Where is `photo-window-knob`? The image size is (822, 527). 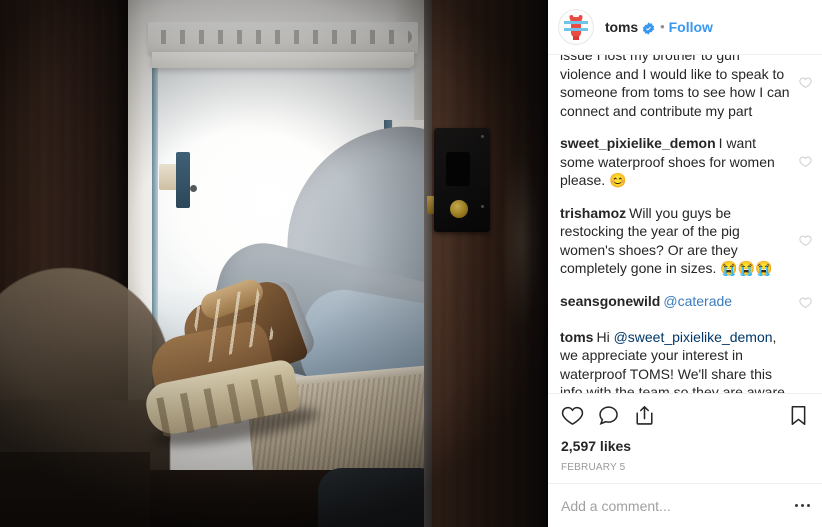 photo-window-knob is located at coordinates (193, 188).